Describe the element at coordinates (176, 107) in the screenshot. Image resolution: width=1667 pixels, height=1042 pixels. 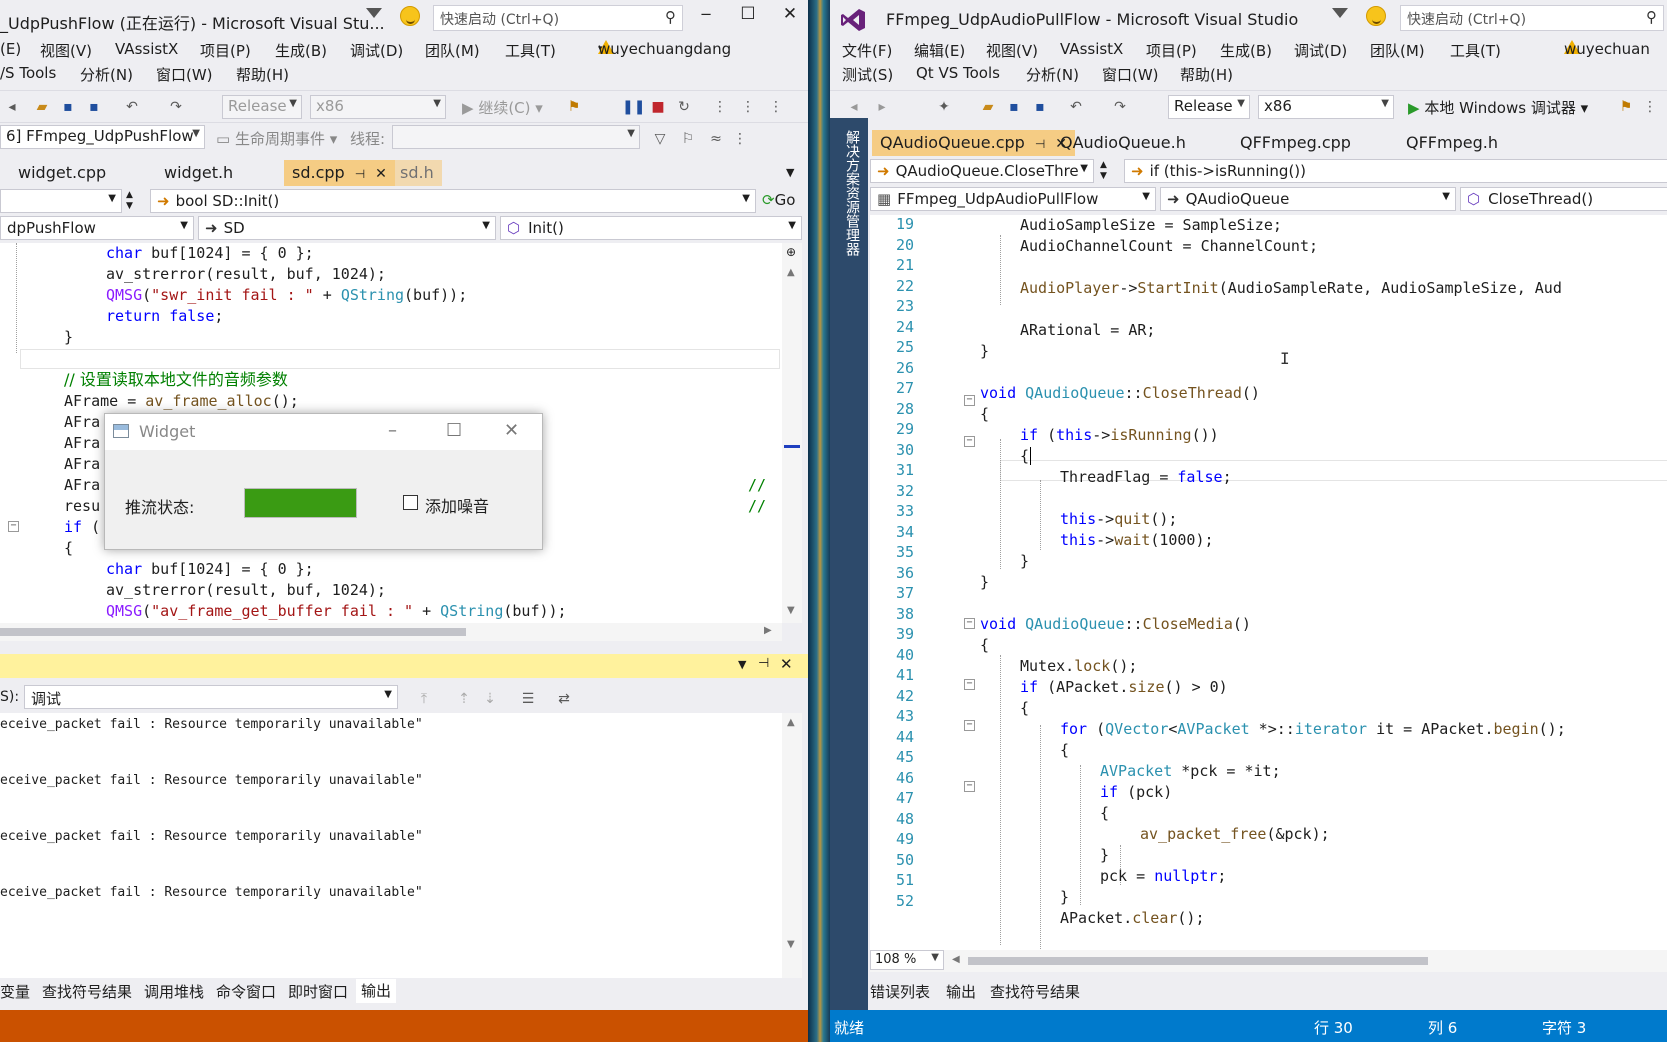
I see `redo-icon: ↷` at that location.